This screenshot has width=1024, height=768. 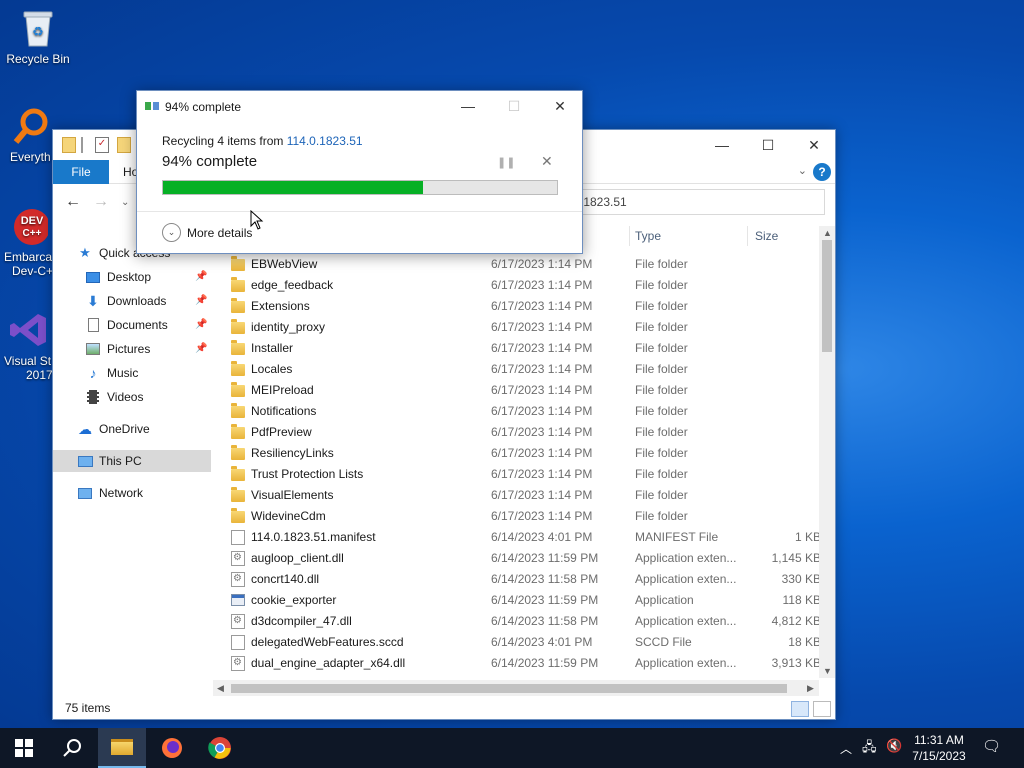 I want to click on forward-arrow-icon: →, so click(x=101, y=202).